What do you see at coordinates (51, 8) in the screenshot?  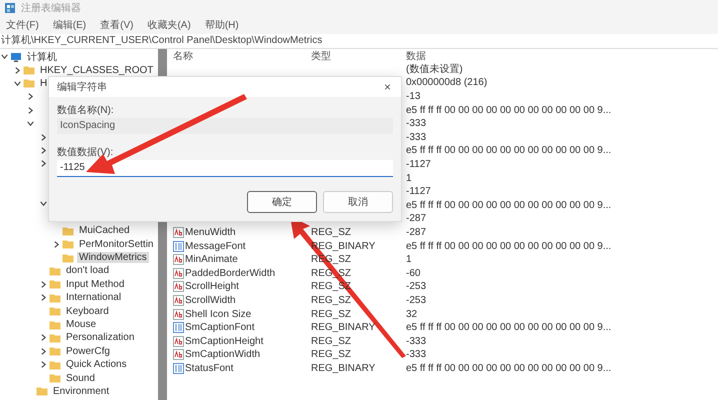 I see `window-title: 注册表编辑器` at bounding box center [51, 8].